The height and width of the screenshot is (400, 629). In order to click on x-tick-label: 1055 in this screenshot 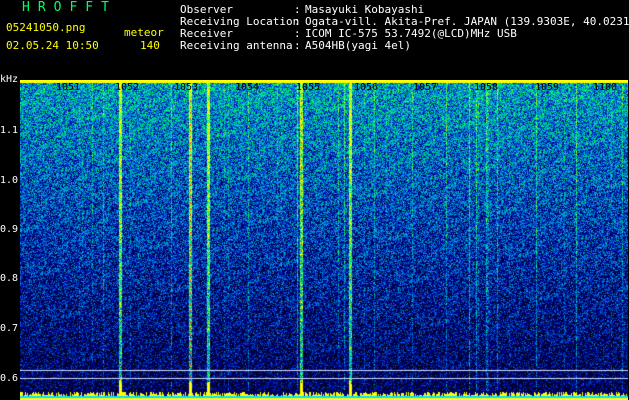, I will do `click(308, 87)`.